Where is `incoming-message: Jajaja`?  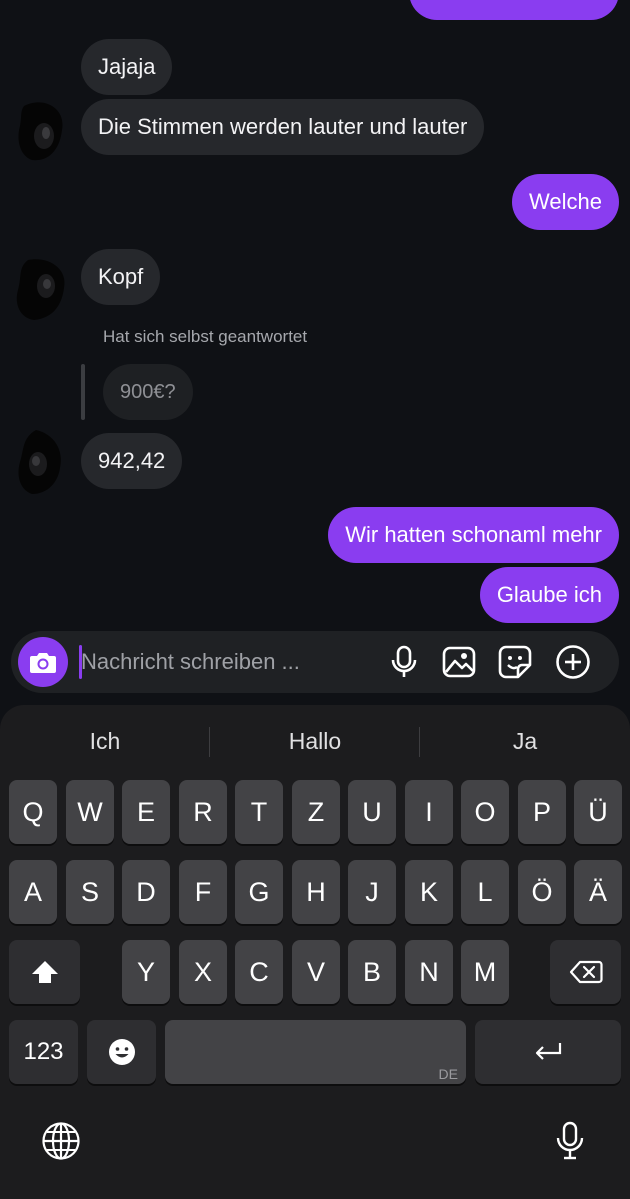
incoming-message: Jajaja is located at coordinates (127, 67).